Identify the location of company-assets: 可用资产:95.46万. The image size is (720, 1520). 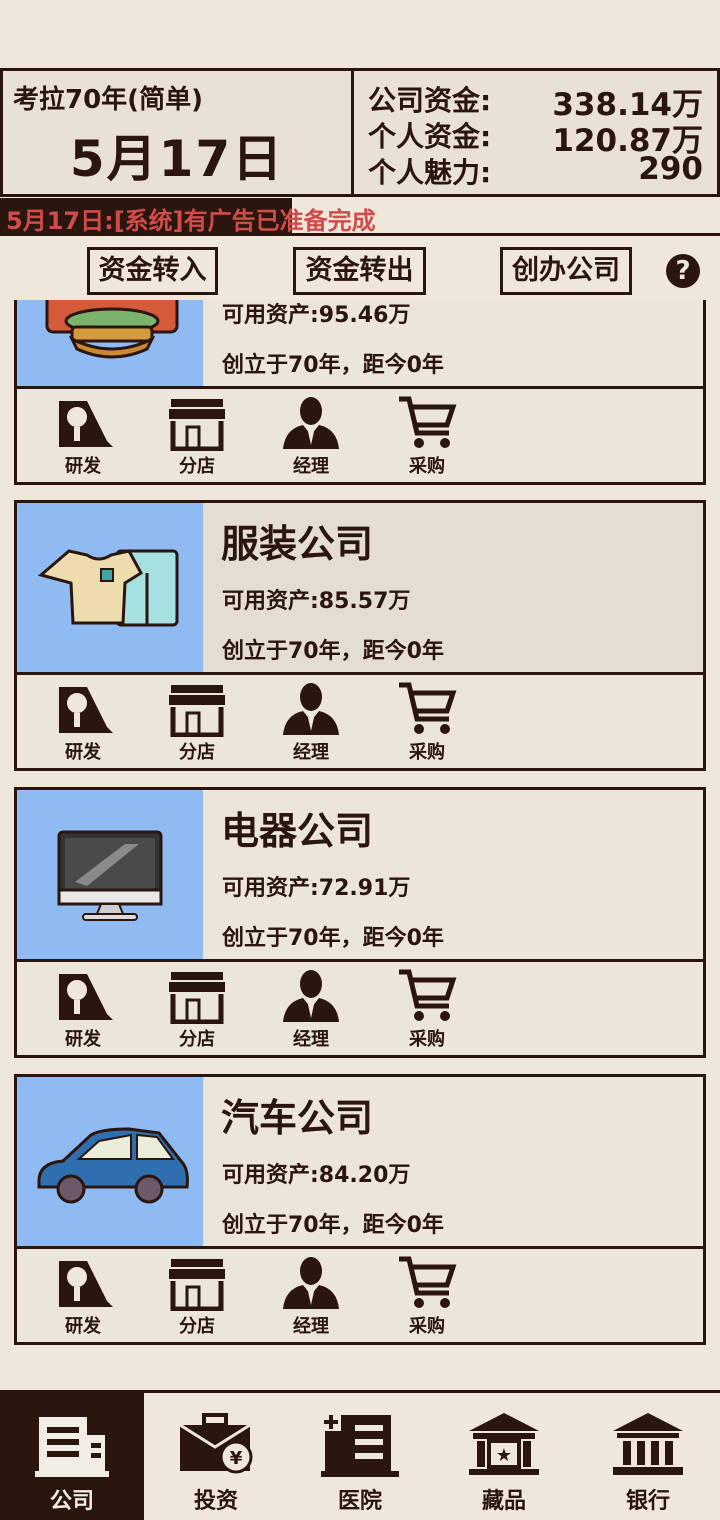
(316, 315).